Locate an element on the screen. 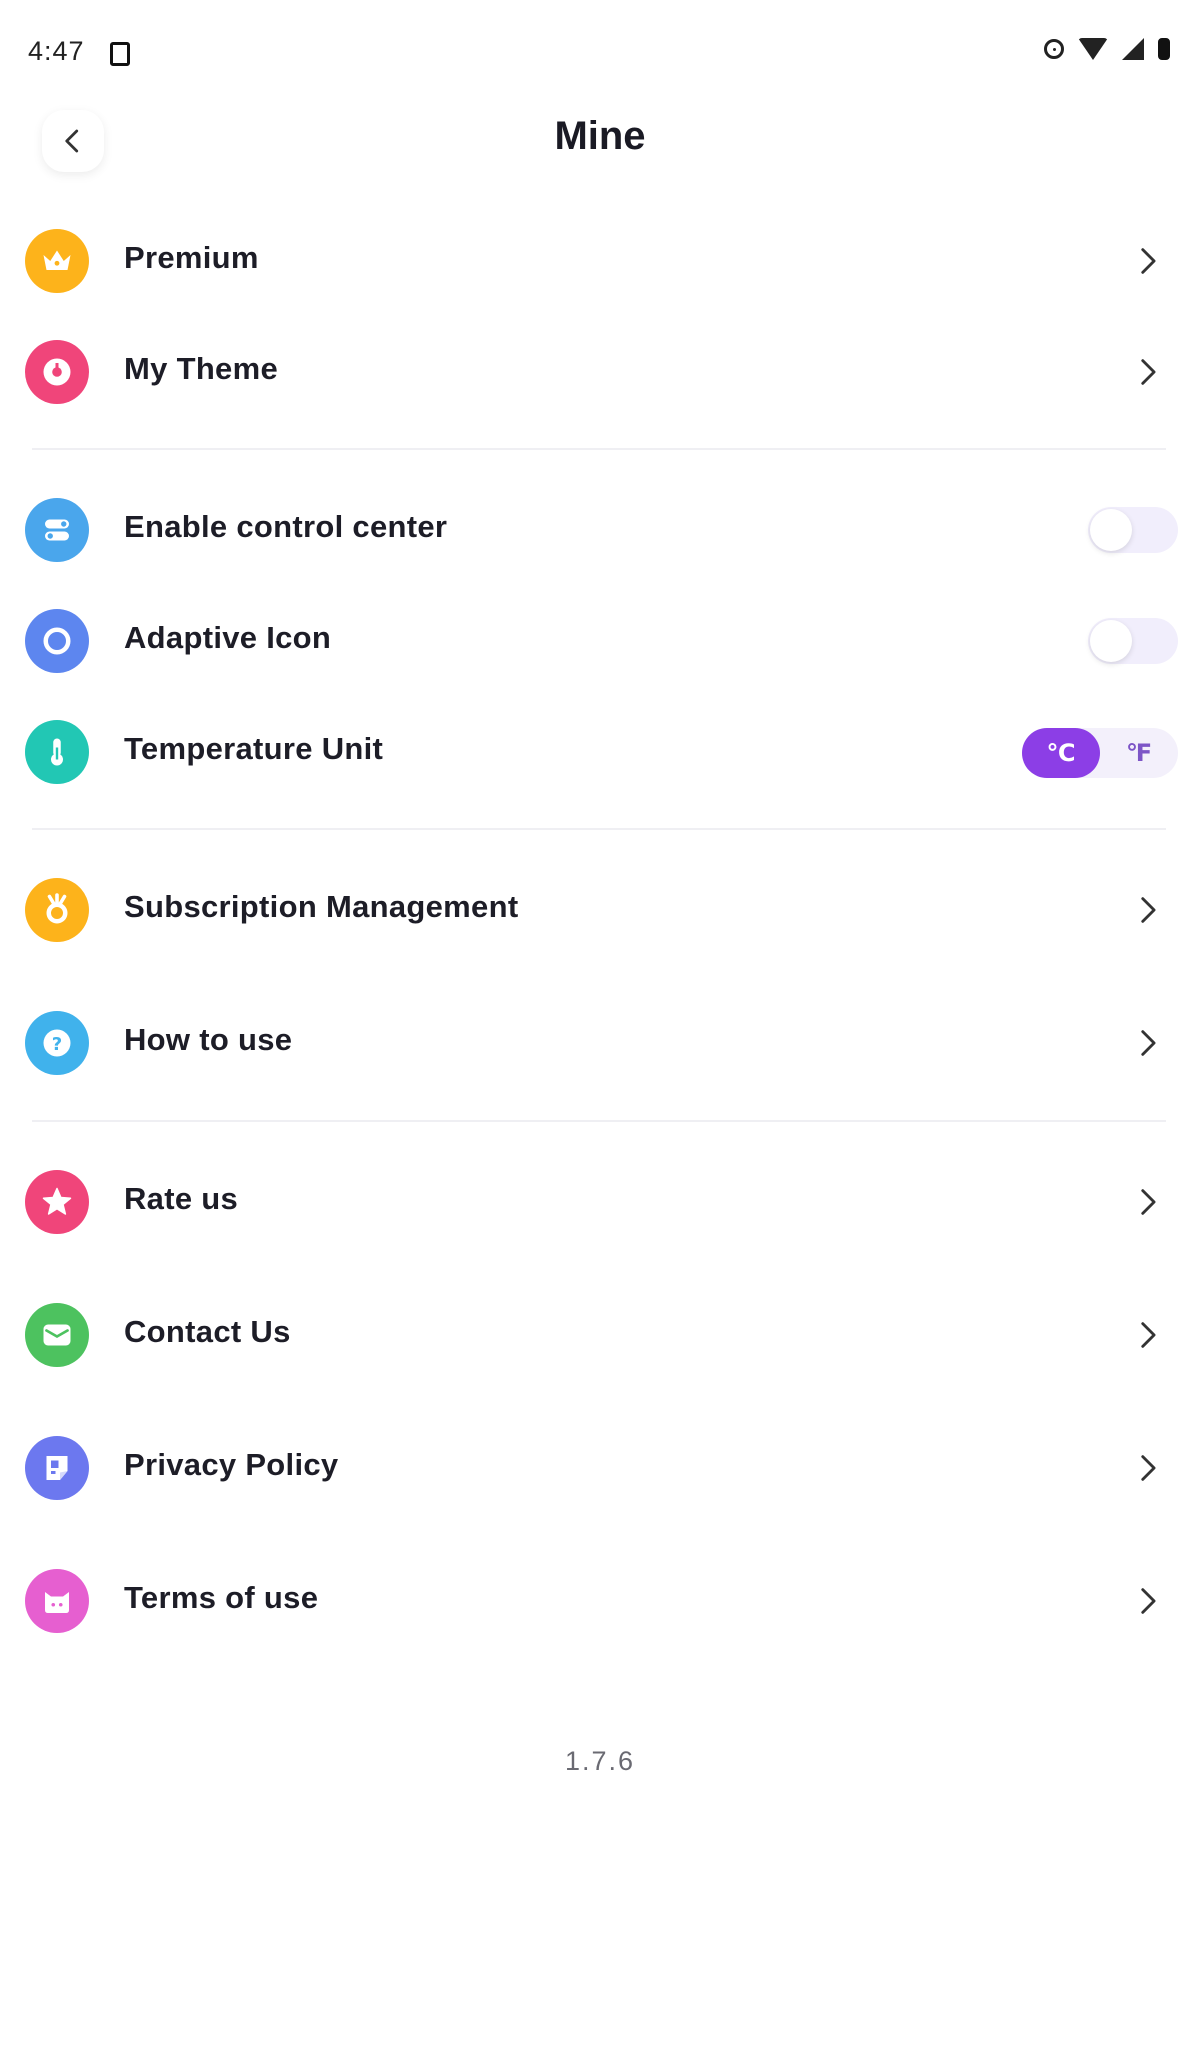 This screenshot has width=1200, height=2064. menu-item-label: How to use is located at coordinates (208, 1039).